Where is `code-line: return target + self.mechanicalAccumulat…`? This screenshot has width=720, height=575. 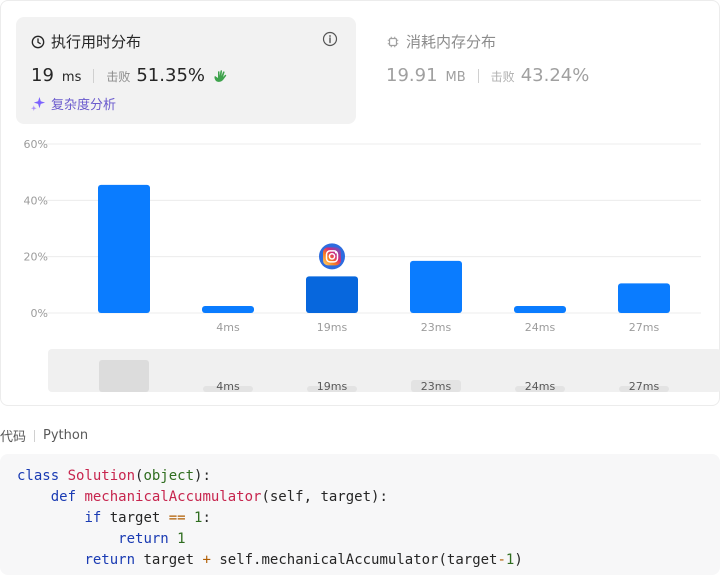 code-line: return target + self.mechanicalAccumulat… is located at coordinates (360, 560).